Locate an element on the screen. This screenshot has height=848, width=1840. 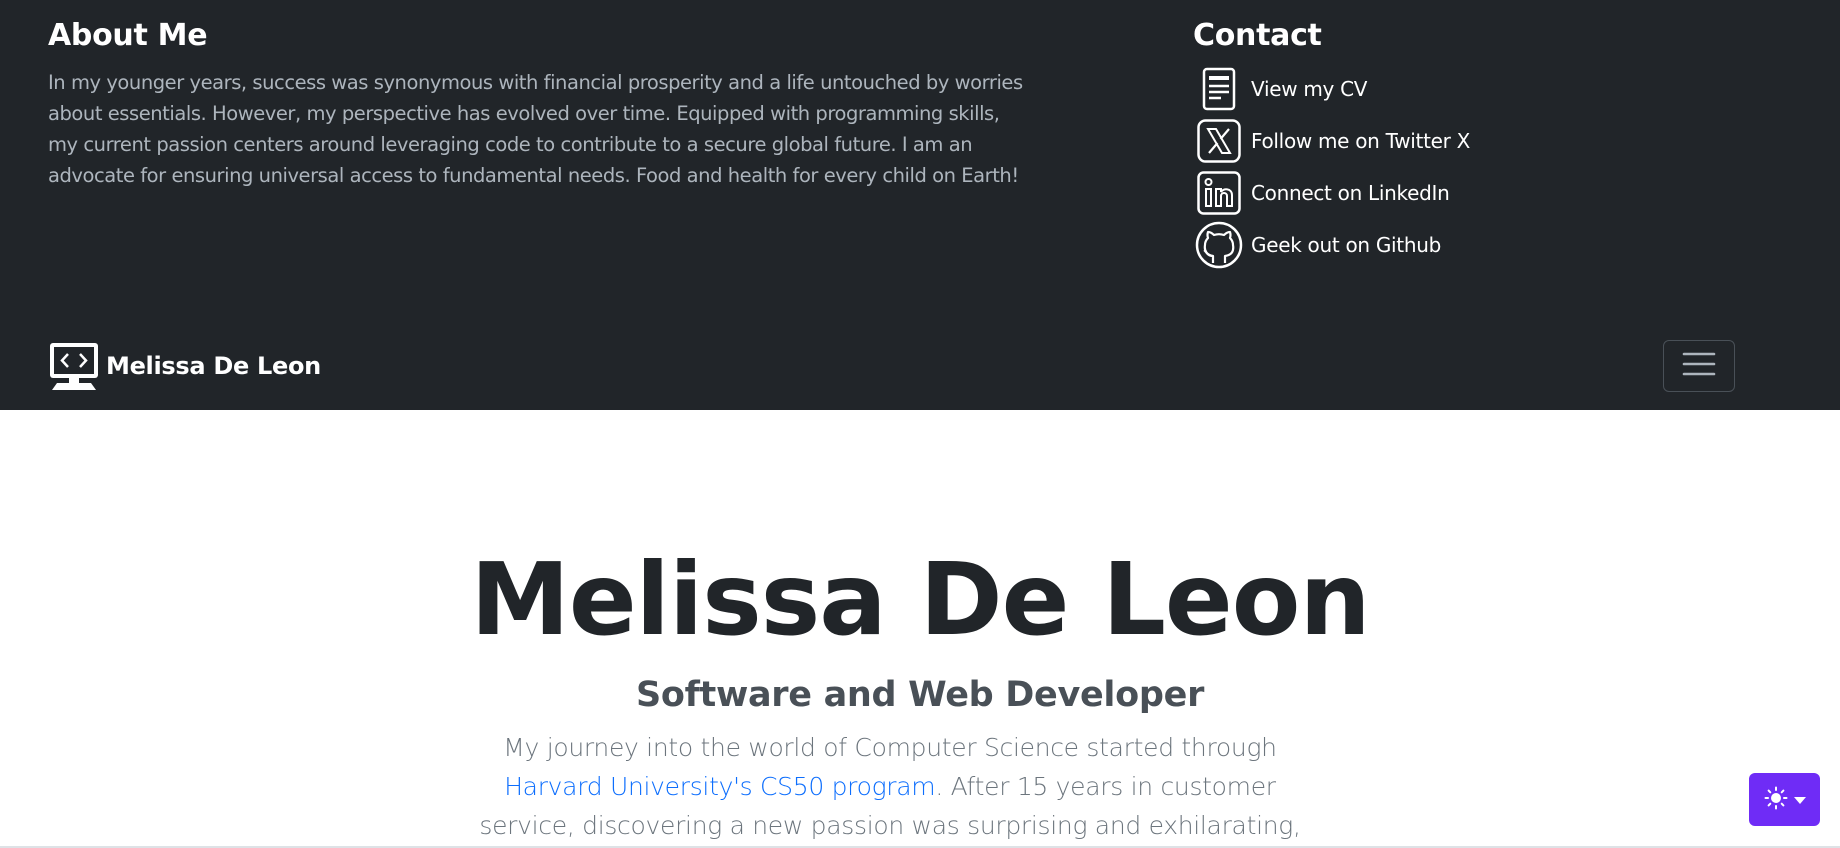
hero-subtitle: Software and Web Developer is located at coordinates (920, 695).